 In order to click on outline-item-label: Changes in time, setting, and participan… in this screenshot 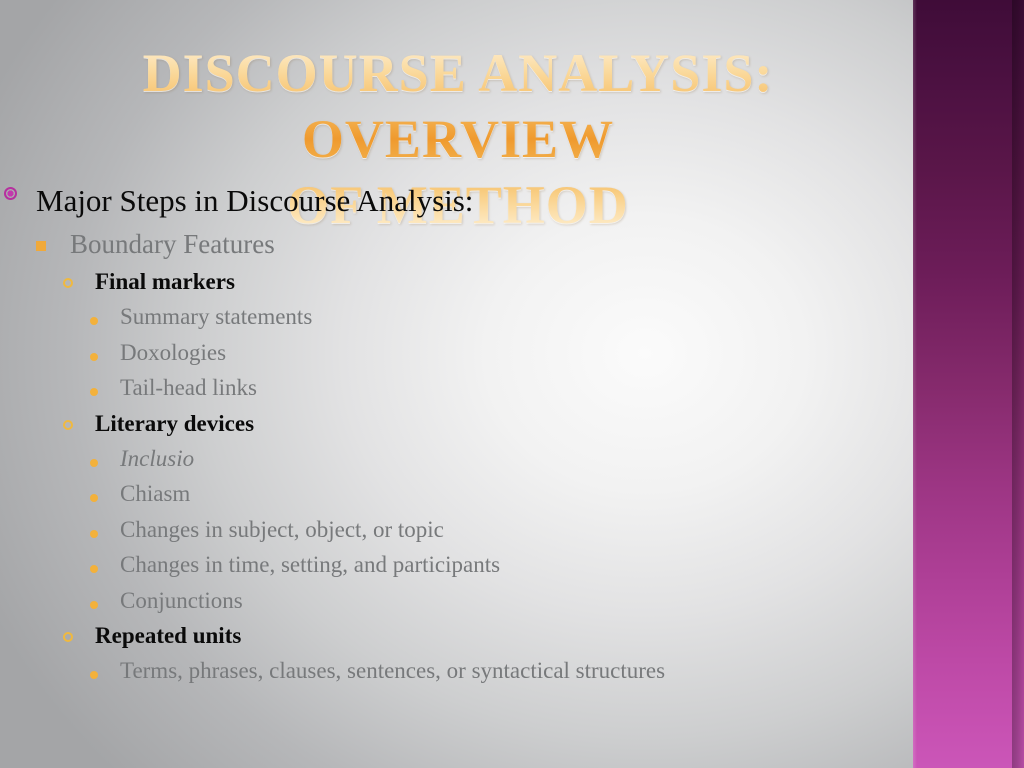, I will do `click(310, 564)`.